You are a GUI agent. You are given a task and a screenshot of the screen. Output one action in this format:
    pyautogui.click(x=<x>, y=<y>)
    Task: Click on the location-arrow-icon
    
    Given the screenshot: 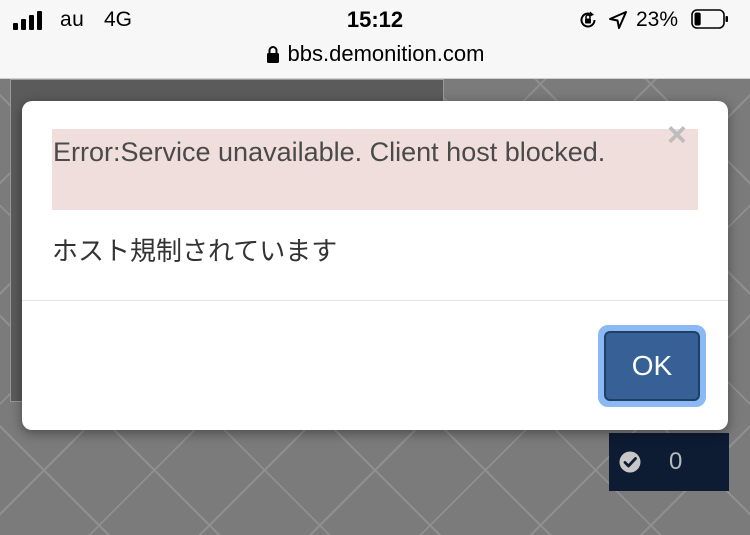 What is the action you would take?
    pyautogui.click(x=618, y=20)
    